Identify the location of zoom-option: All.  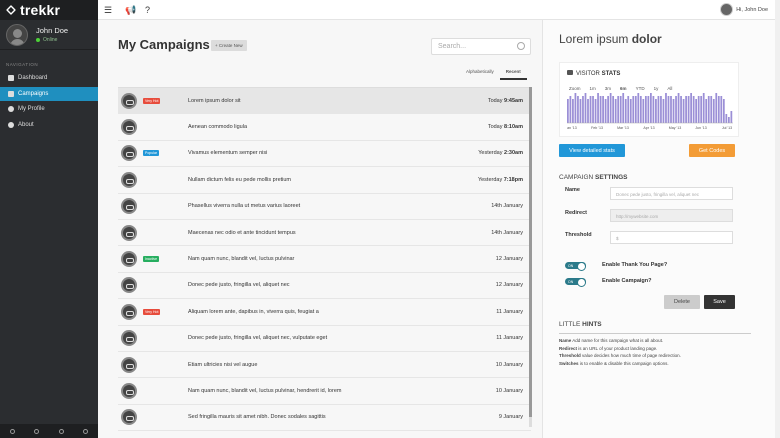
(669, 88).